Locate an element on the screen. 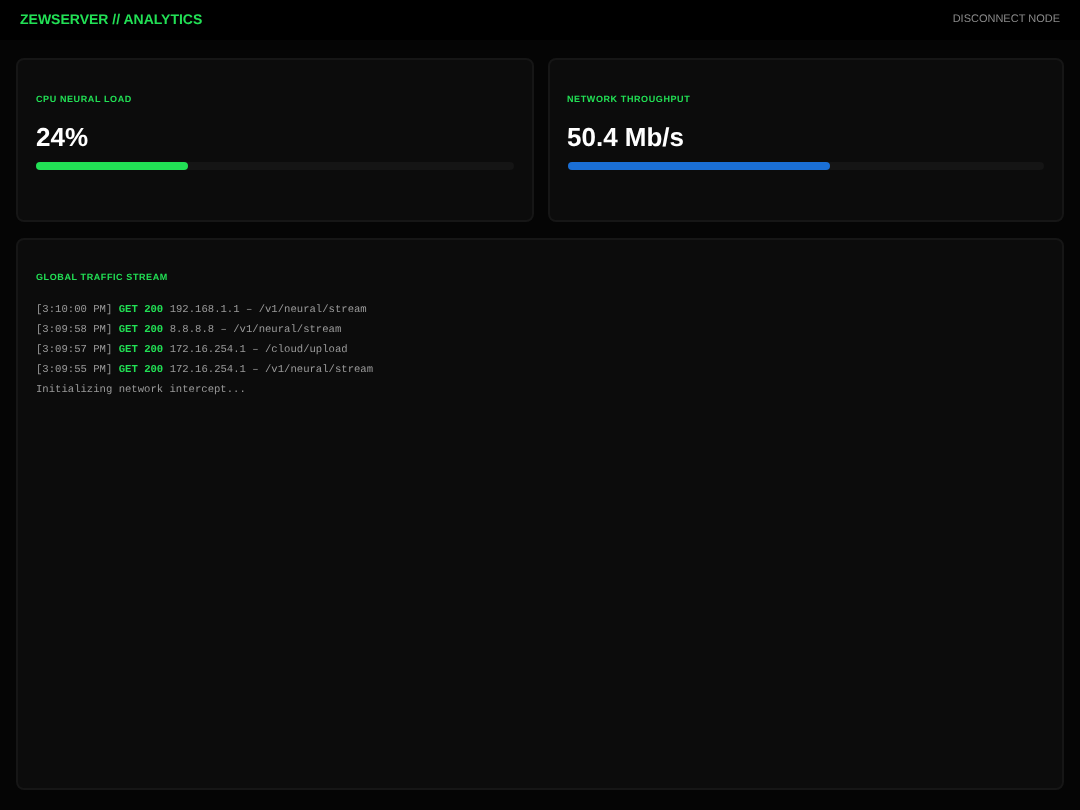 This screenshot has height=810, width=1080. metric-value: 50.4 Mb/s is located at coordinates (626, 137).